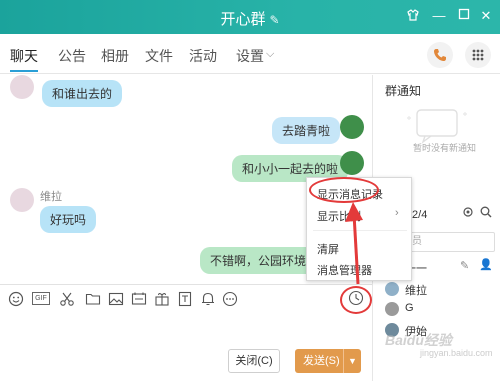 This screenshot has height=381, width=500. I want to click on title-bar: 开心群 ✎ — ✕, so click(250, 17).